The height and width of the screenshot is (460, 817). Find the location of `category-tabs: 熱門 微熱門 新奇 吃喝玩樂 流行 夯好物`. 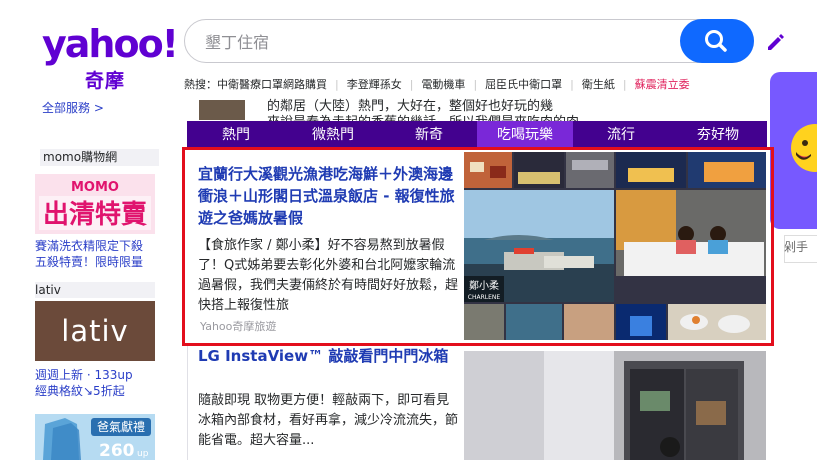

category-tabs: 熱門 微熱門 新奇 吃喝玩樂 流行 夯好物 is located at coordinates (477, 135).